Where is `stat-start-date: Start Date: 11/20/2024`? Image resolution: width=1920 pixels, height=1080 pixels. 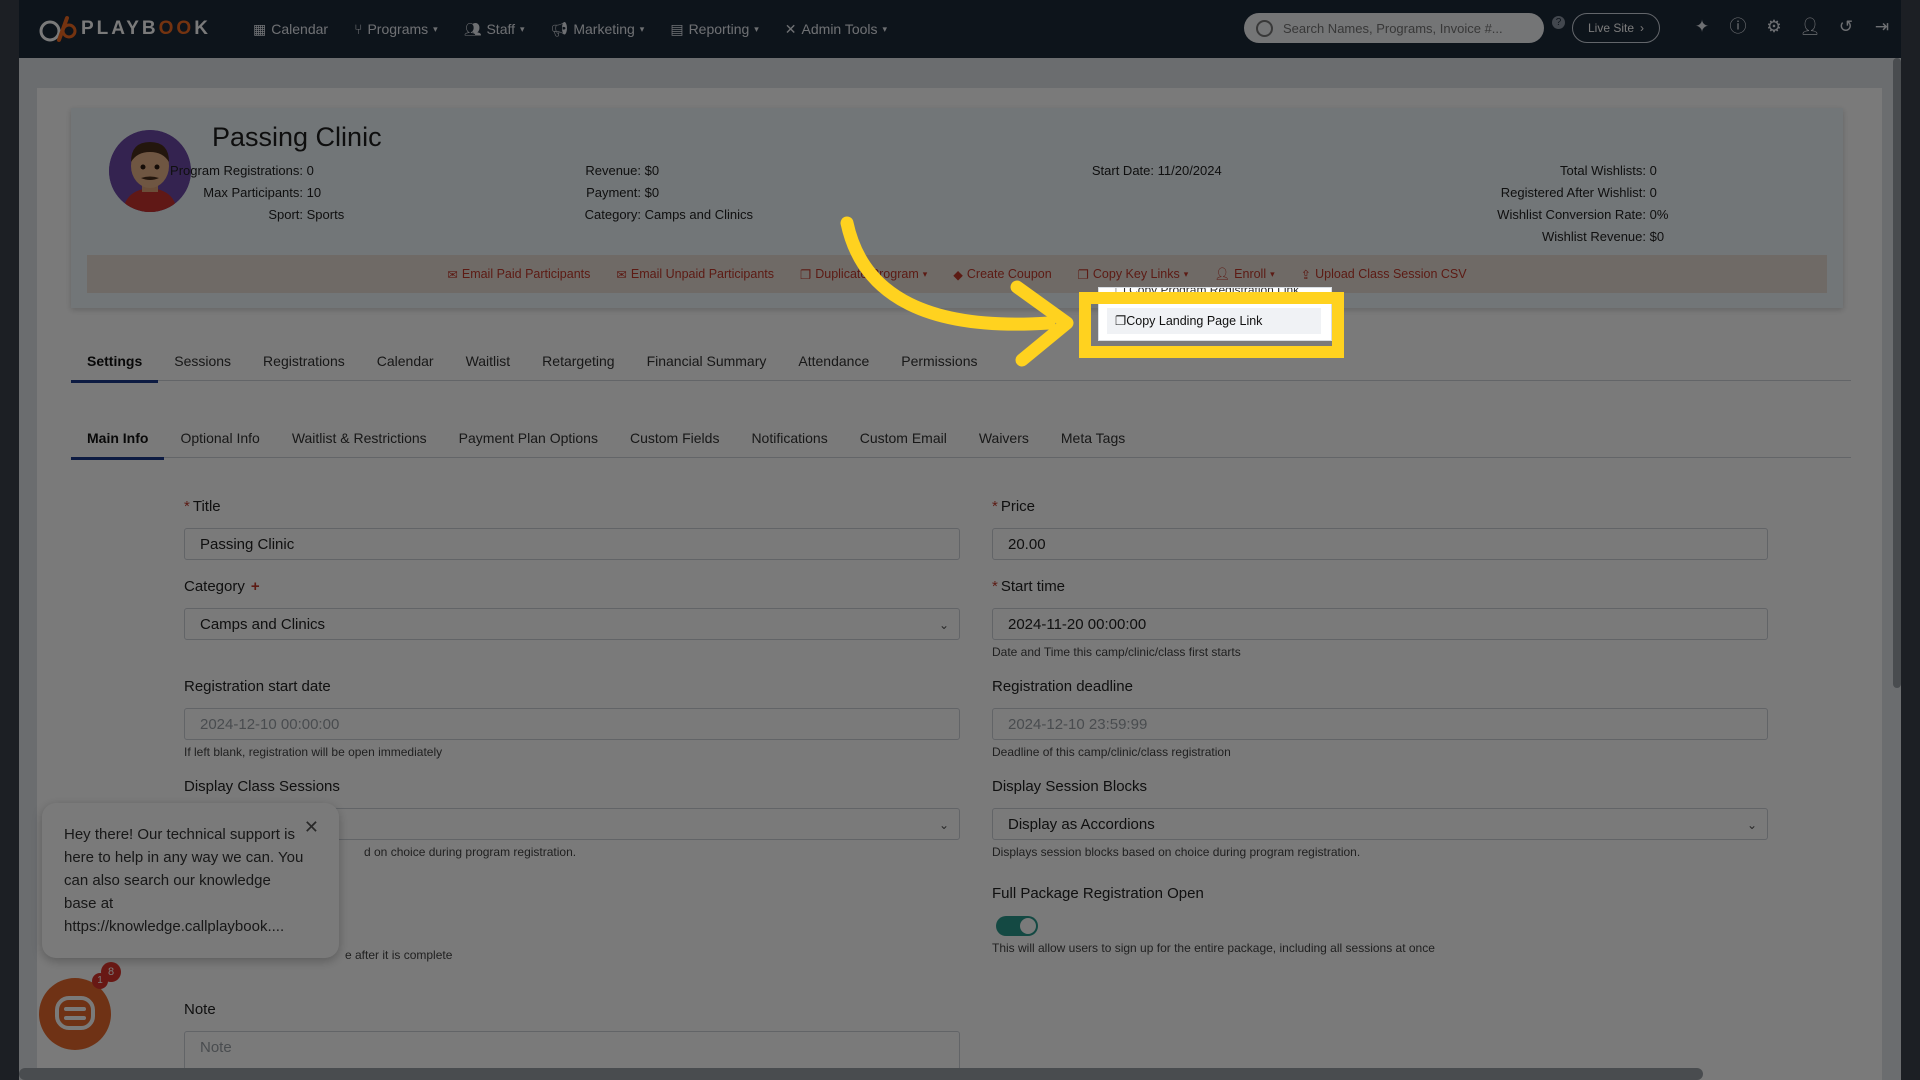
stat-start-date: Start Date: 11/20/2024 is located at coordinates (1146, 170).